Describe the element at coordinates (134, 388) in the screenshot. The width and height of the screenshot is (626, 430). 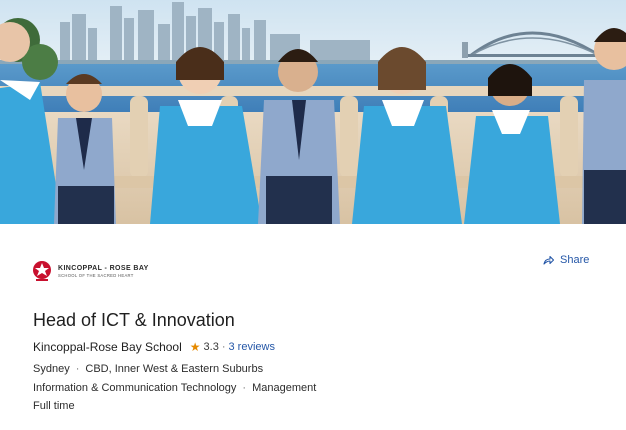
I see `classification-category: Information & Communication Technology` at that location.